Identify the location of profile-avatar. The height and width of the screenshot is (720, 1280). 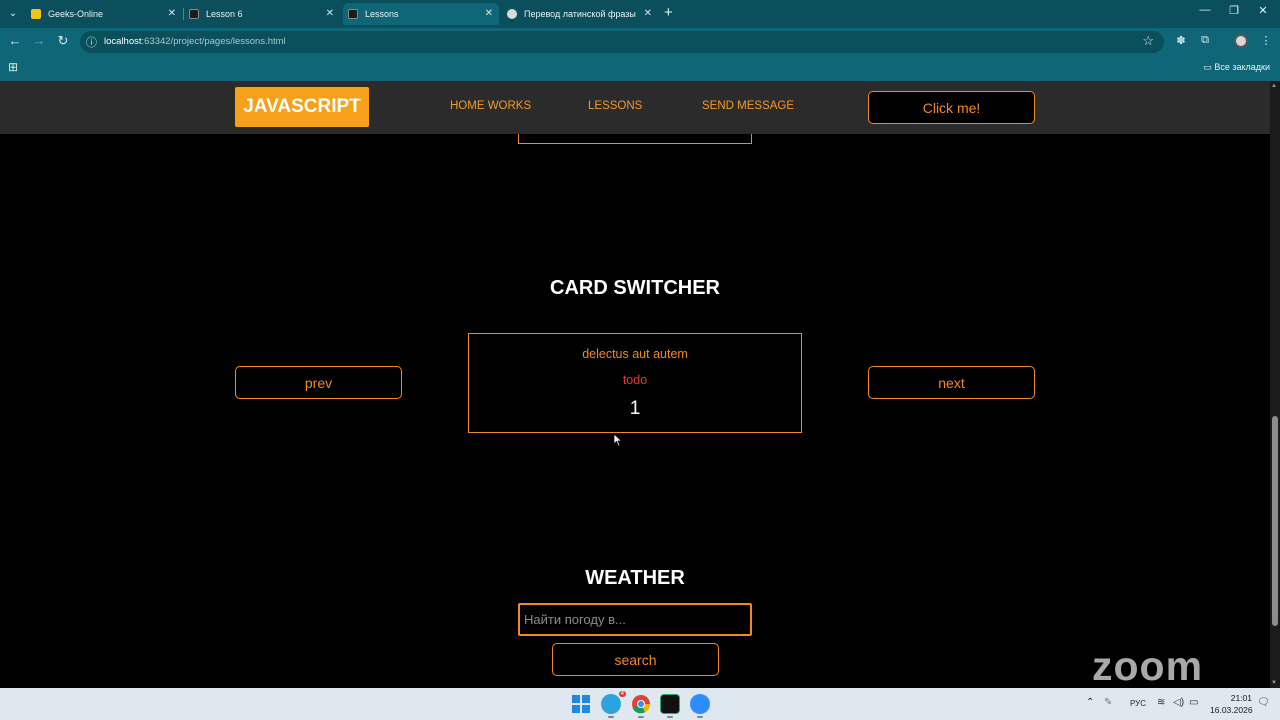
(1241, 41).